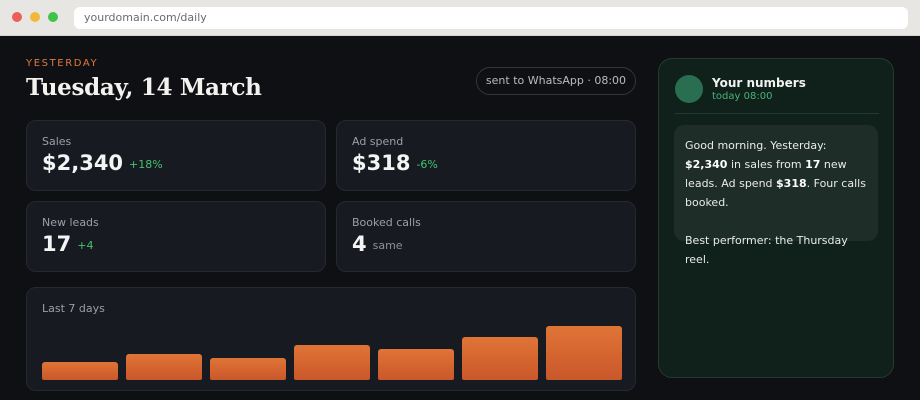 The image size is (920, 400). I want to click on address-bar: yourdomain.com/daily, so click(491, 18).